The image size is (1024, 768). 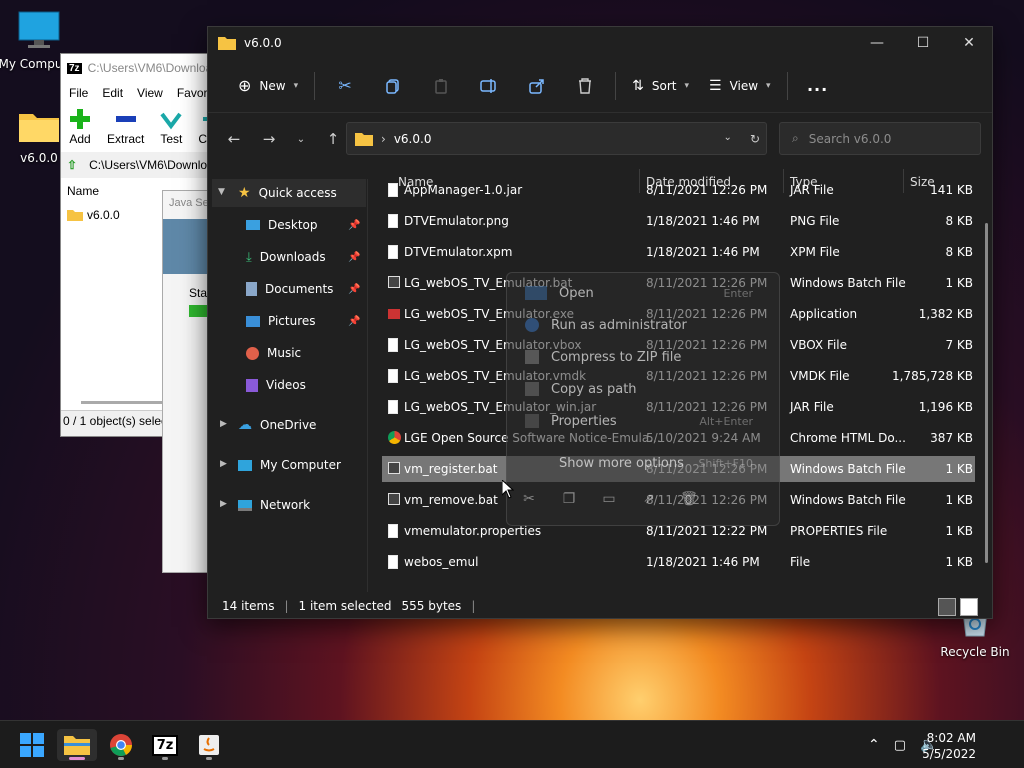 What do you see at coordinates (125, 130) in the screenshot?
I see `extract-button: Extract` at bounding box center [125, 130].